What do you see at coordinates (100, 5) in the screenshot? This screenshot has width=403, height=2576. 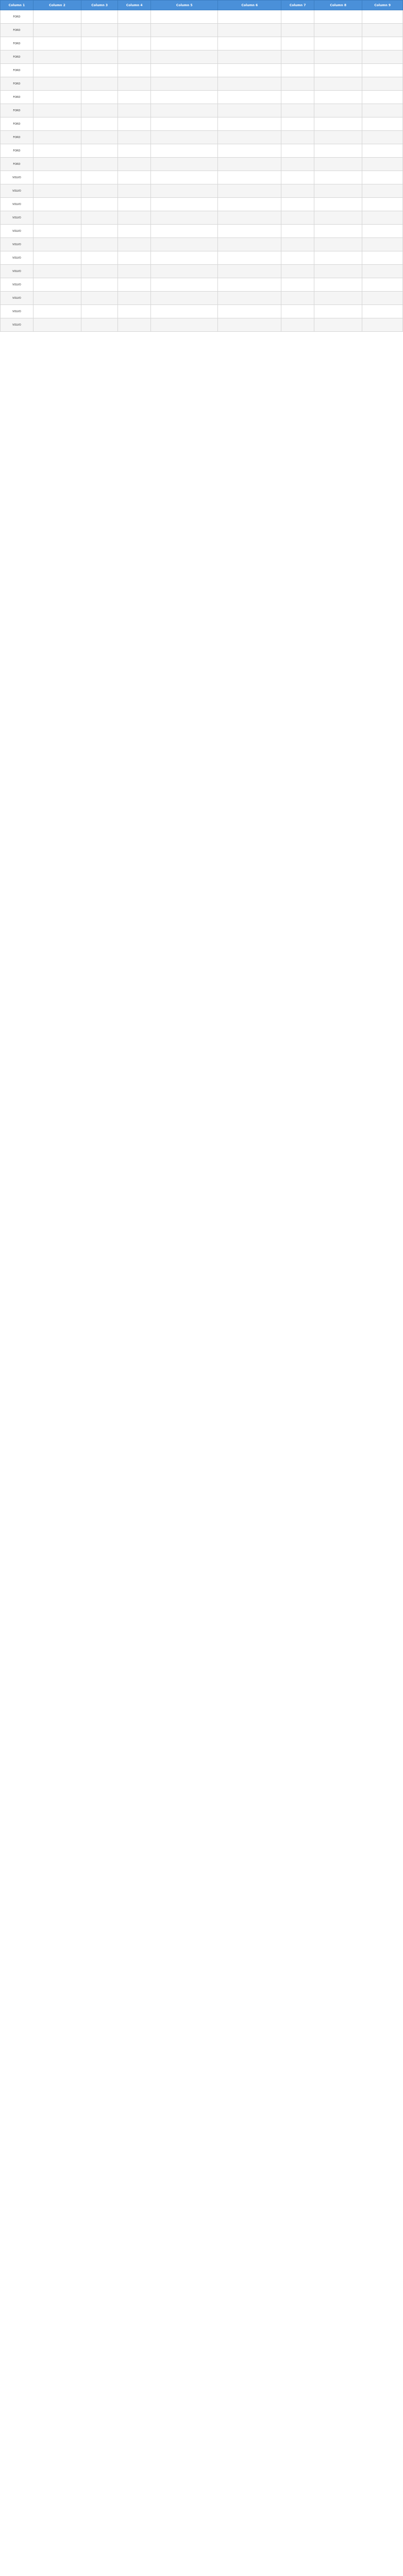 I see `column-header: Column 3` at bounding box center [100, 5].